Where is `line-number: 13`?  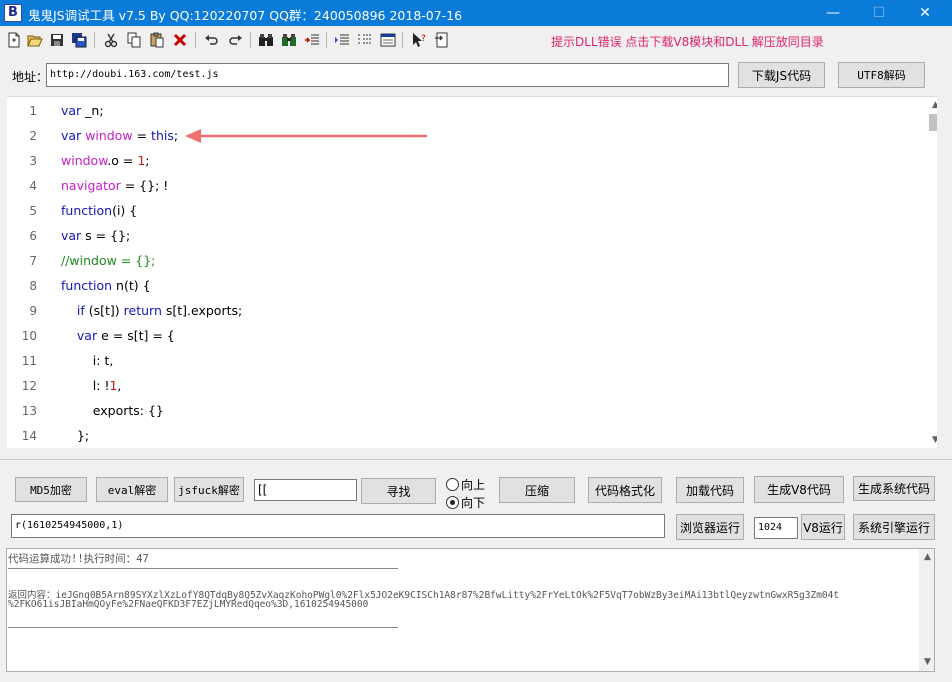
line-number: 13 is located at coordinates (29, 411).